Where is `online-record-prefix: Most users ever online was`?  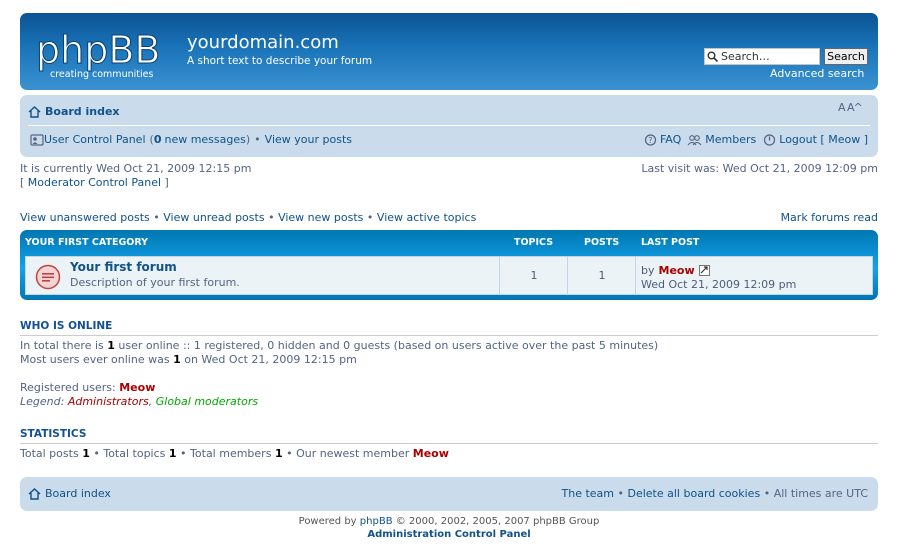 online-record-prefix: Most users ever online was is located at coordinates (95, 359).